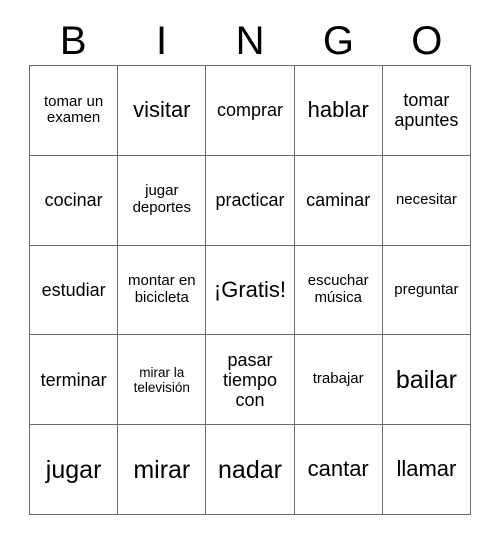 Image resolution: width=500 pixels, height=544 pixels. I want to click on bingo-cell-label: terminar, so click(73, 379).